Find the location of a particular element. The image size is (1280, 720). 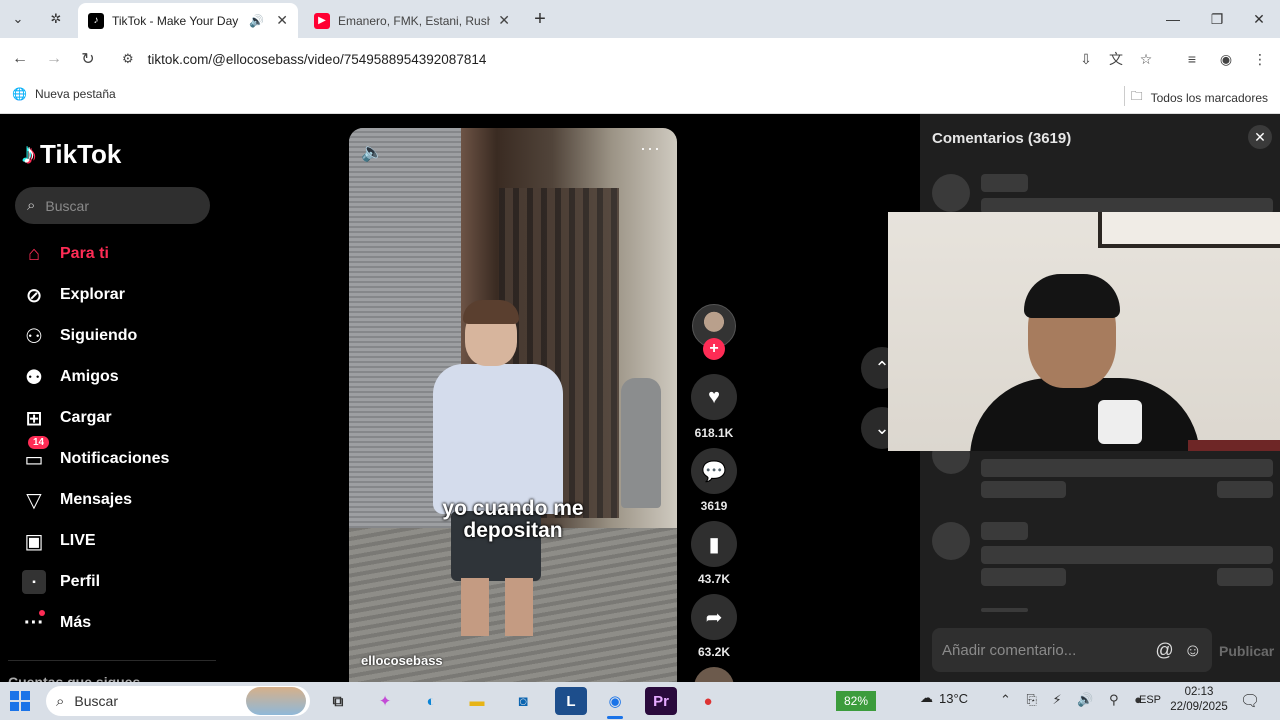

outlook-icon: ◙ is located at coordinates (523, 701).